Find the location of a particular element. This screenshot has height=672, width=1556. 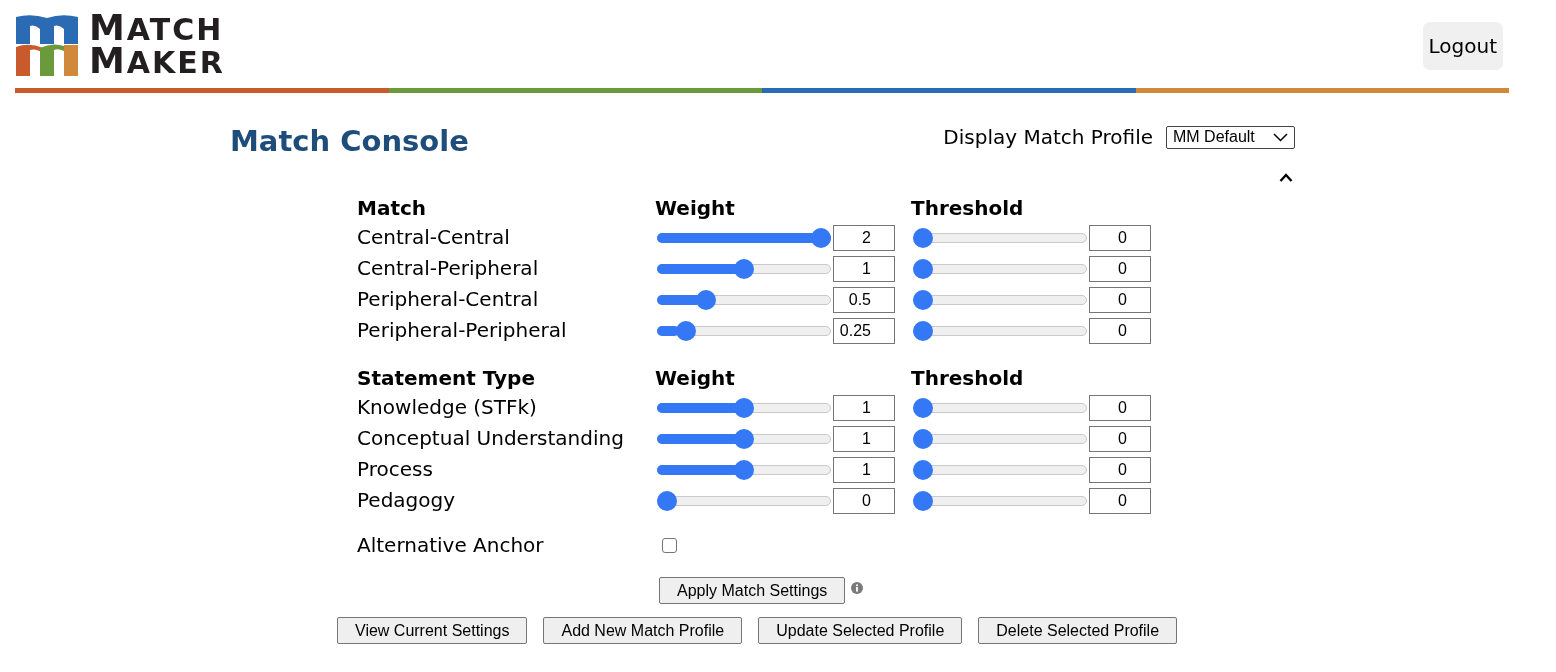

weight-input: 2 is located at coordinates (864, 237).